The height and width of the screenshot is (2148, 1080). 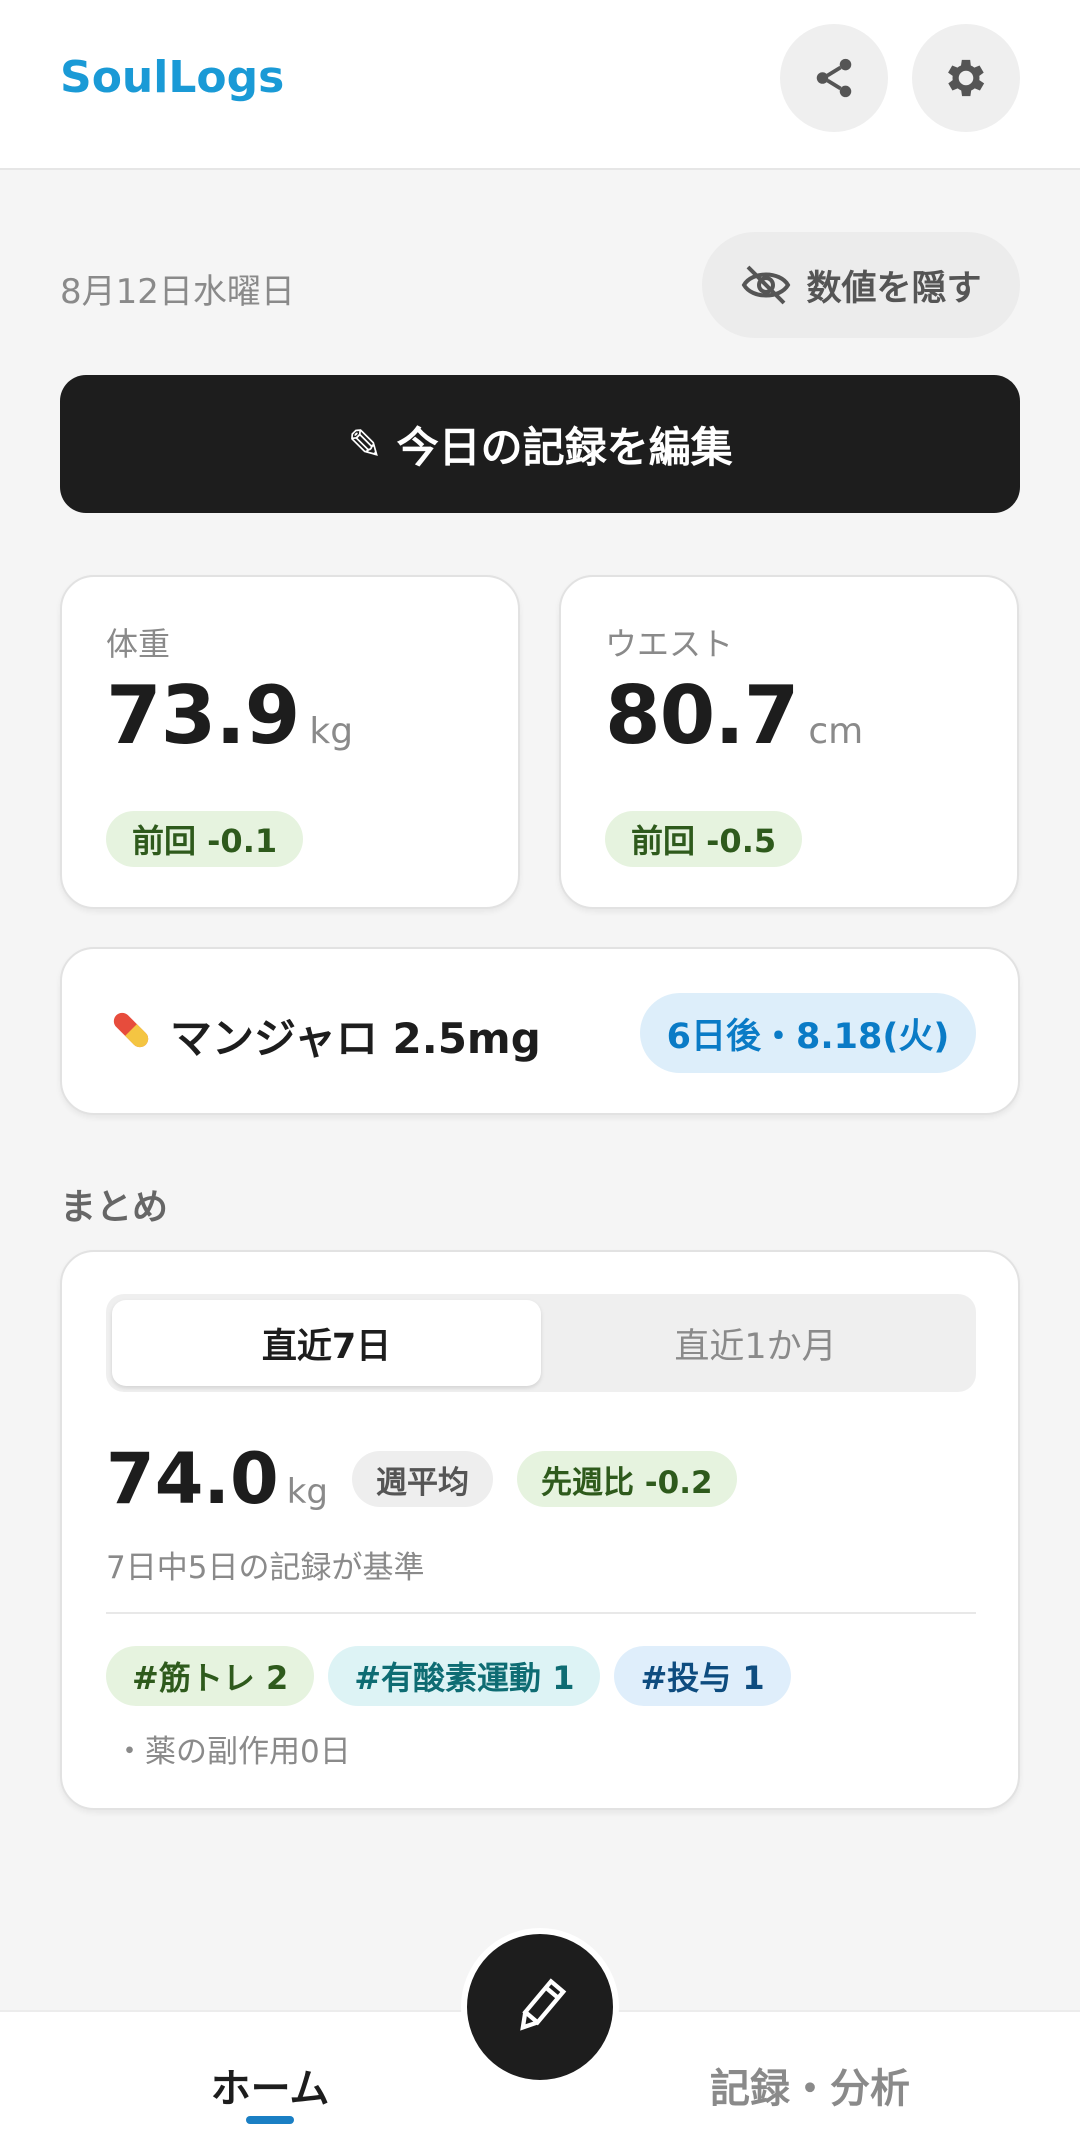 I want to click on metric-label: ウエスト, so click(x=669, y=644).